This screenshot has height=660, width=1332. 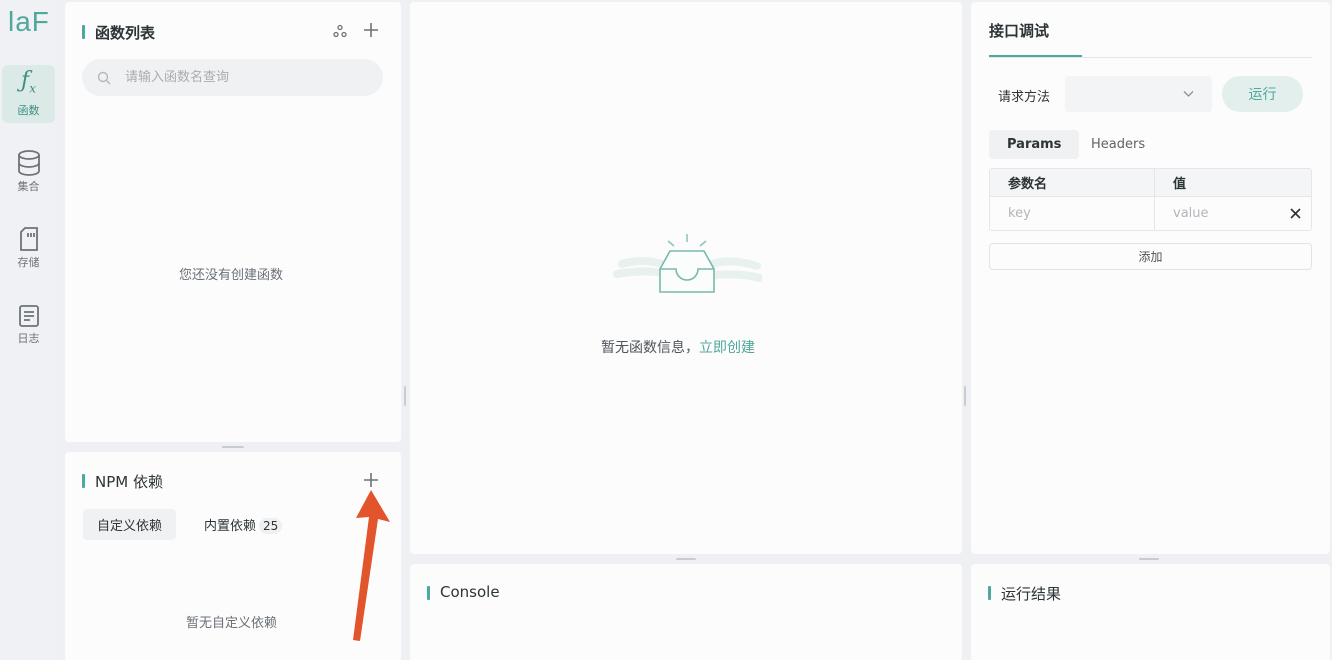 I want to click on result-panel: 运行结果, so click(x=1150, y=612).